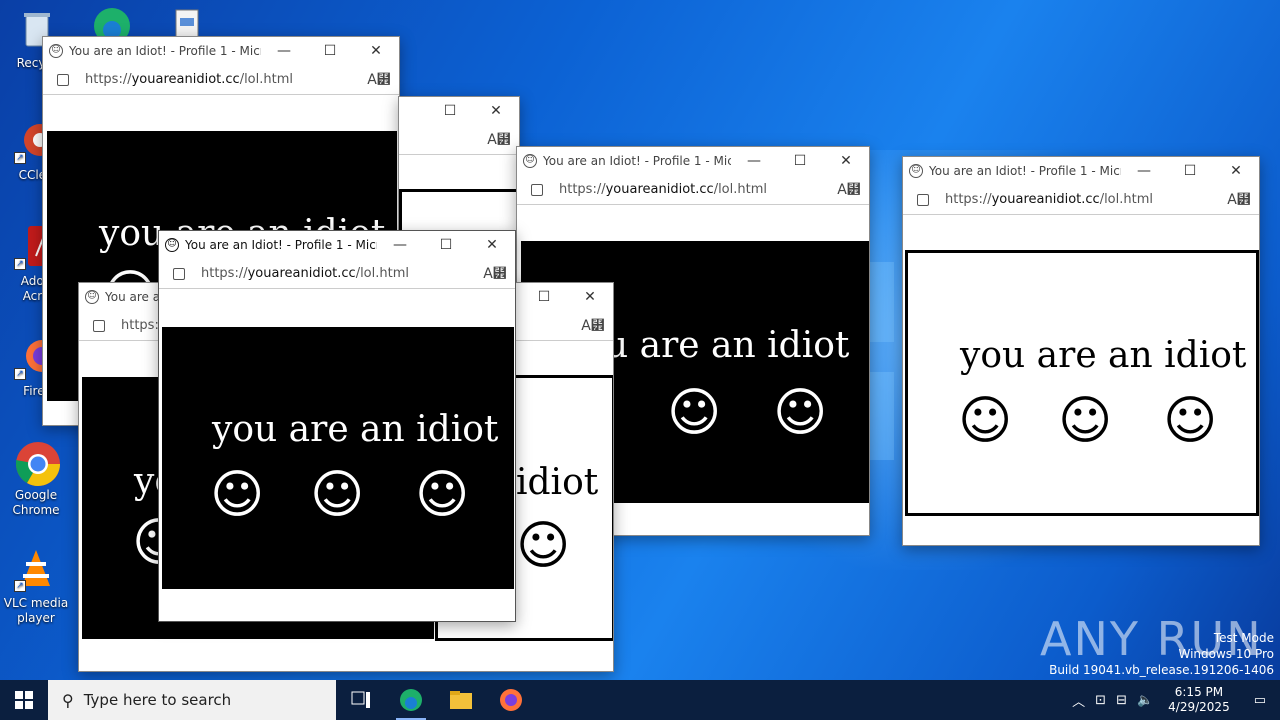 The width and height of the screenshot is (1280, 720). I want to click on system-tray: ︿ ⊡ ⊟ 🔈 6:15 PM 4/29/2025 ▭, so click(1173, 700).